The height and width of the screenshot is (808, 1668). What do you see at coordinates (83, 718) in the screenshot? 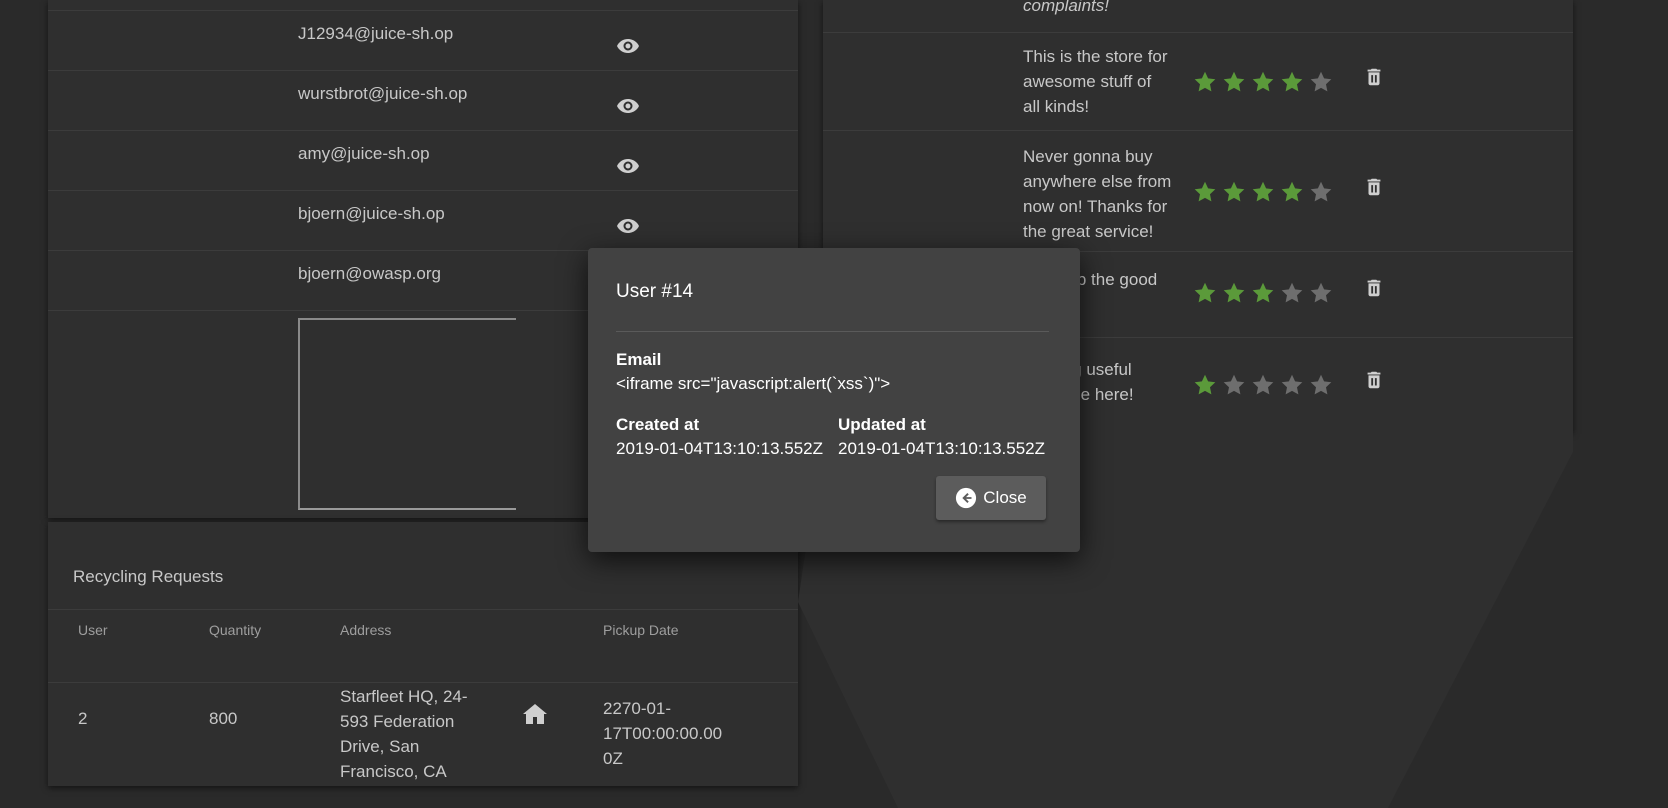
I see `recycle-user: 2` at bounding box center [83, 718].